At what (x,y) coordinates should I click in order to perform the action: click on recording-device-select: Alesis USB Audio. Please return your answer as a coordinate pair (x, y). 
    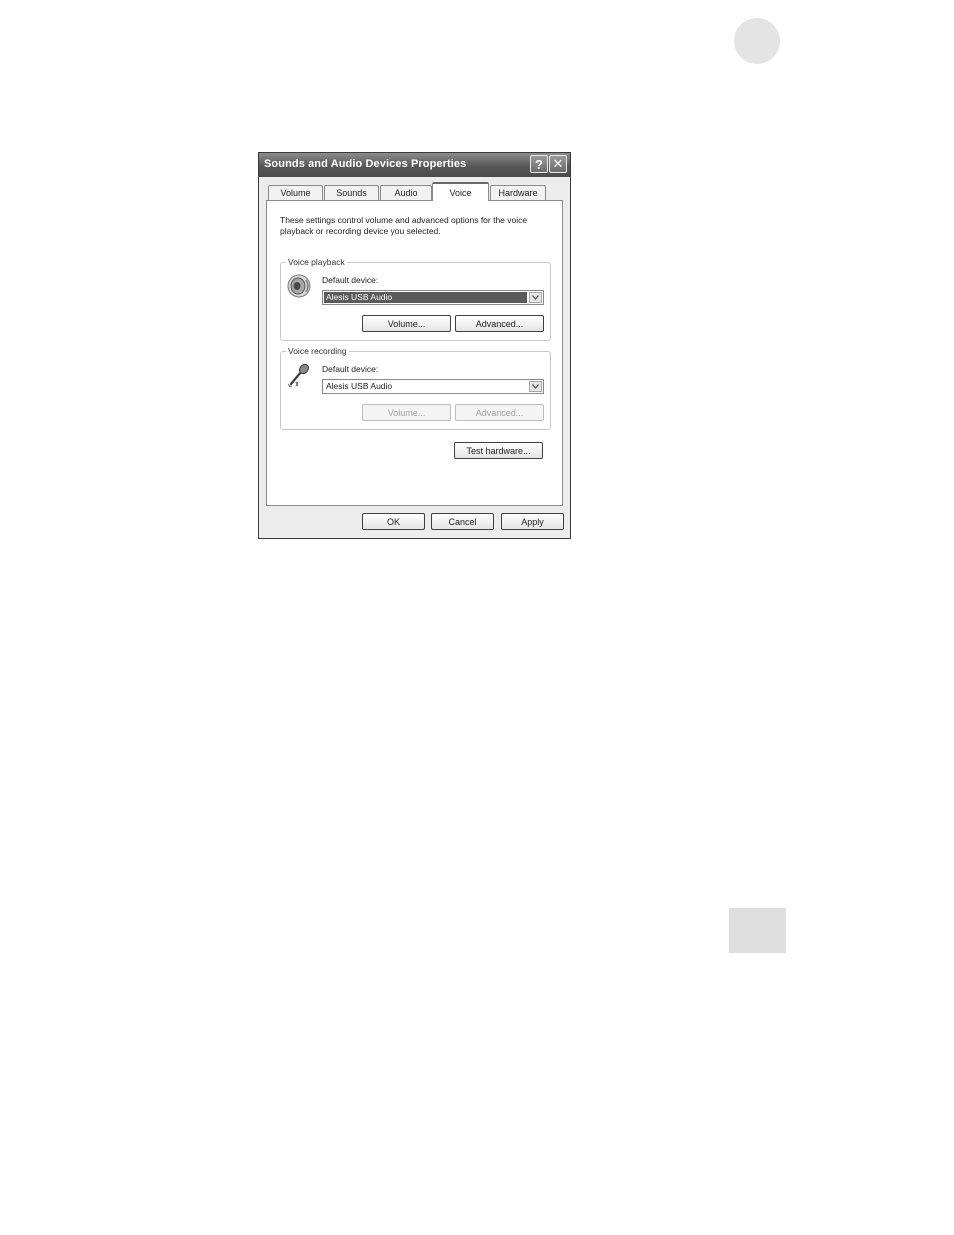
    Looking at the image, I should click on (433, 386).